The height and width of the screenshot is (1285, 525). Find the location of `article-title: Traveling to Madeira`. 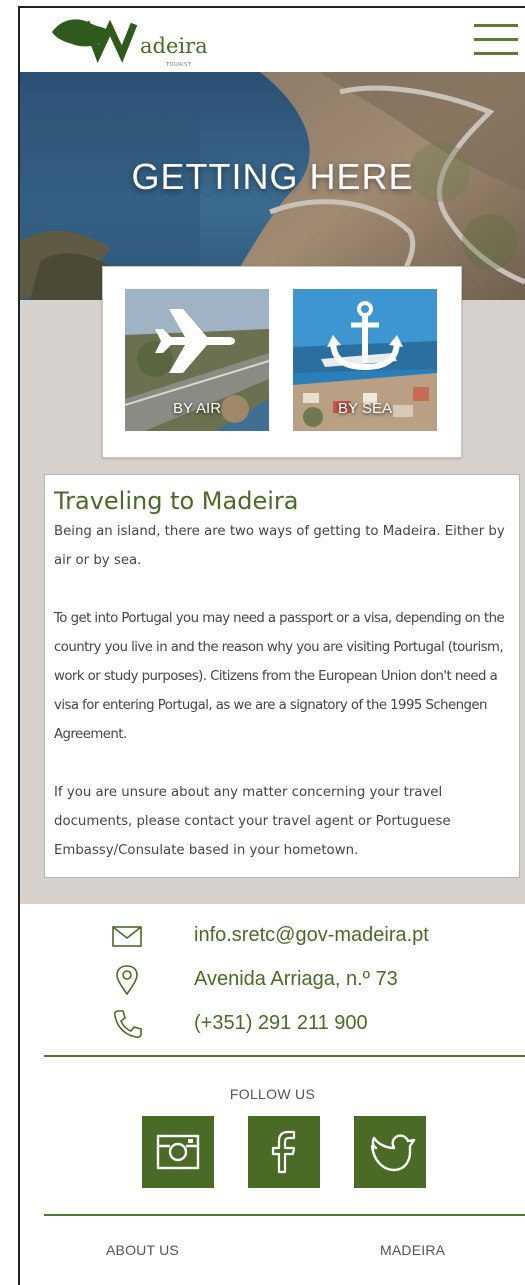

article-title: Traveling to Madeira is located at coordinates (176, 501).